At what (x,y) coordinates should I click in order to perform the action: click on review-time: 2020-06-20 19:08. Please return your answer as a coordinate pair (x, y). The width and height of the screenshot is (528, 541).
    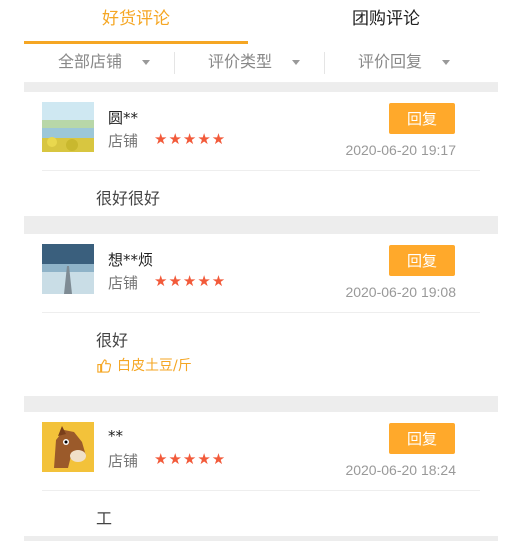
    Looking at the image, I should click on (400, 292).